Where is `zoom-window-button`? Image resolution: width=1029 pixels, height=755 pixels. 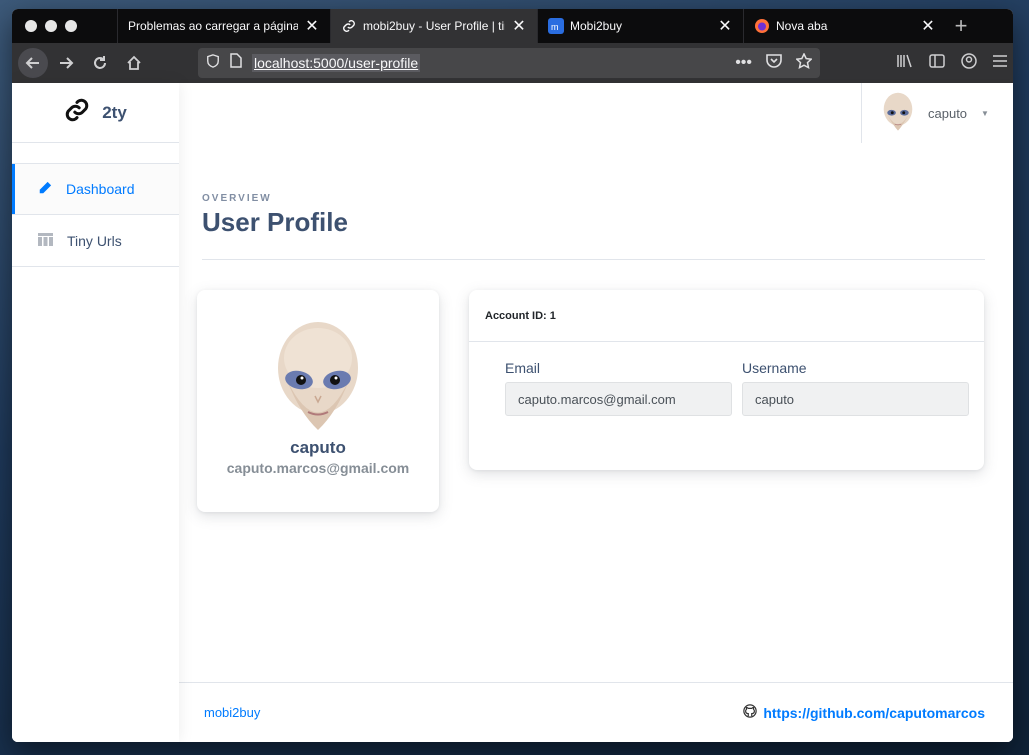 zoom-window-button is located at coordinates (71, 26).